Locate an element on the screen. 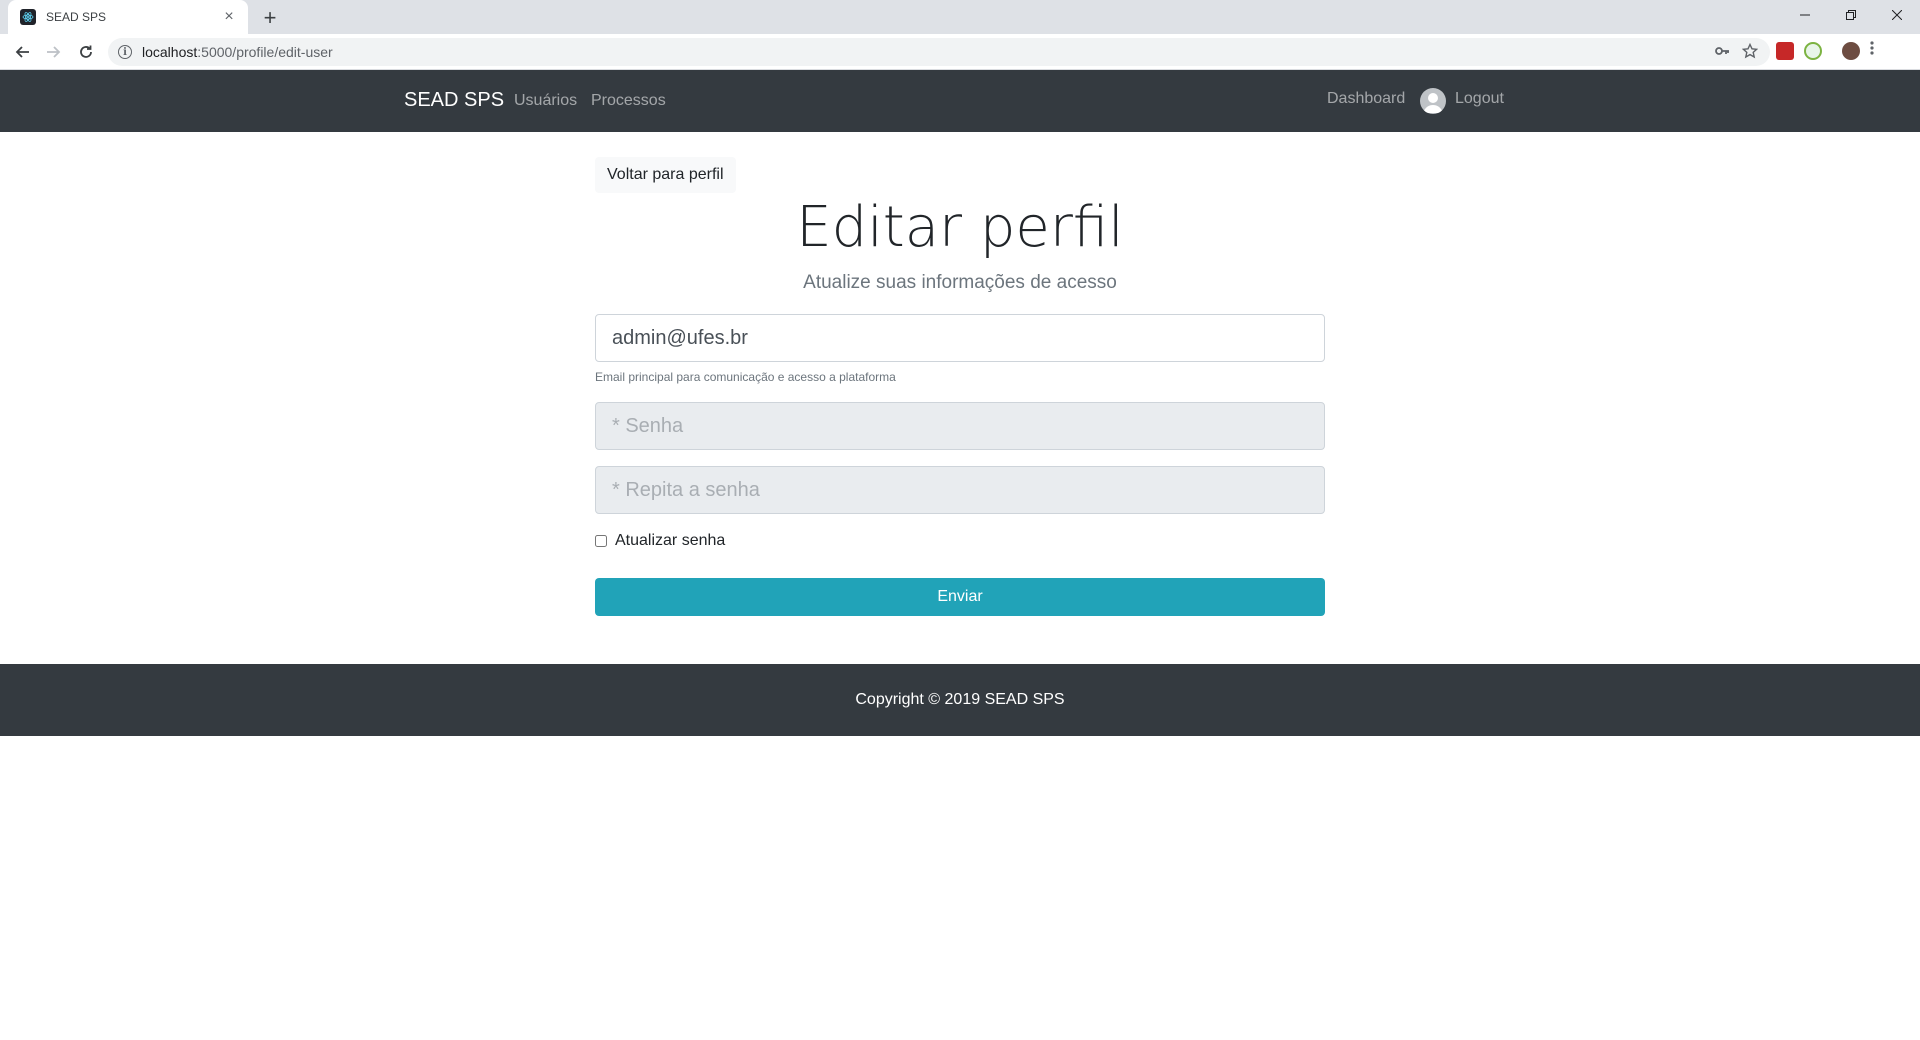 This screenshot has width=1920, height=1040. browser-tab: SEAD SPS × is located at coordinates (128, 17).